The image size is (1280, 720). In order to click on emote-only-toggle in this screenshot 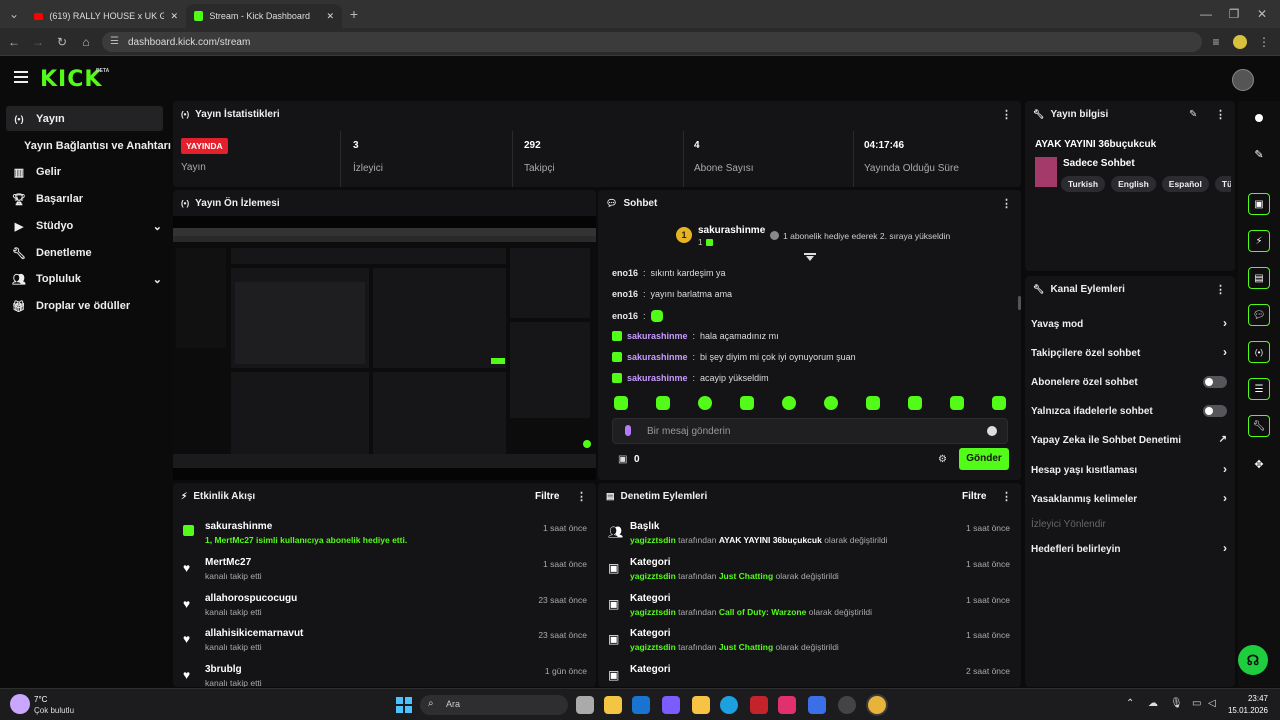, I will do `click(1215, 411)`.